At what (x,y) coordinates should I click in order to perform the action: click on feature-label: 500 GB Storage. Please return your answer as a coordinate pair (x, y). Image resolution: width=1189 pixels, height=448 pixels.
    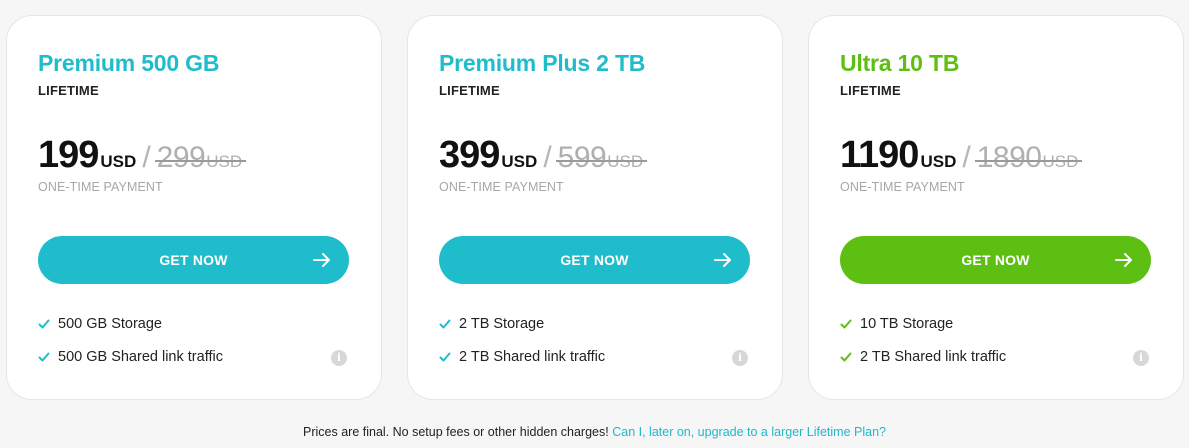
    Looking at the image, I should click on (110, 324).